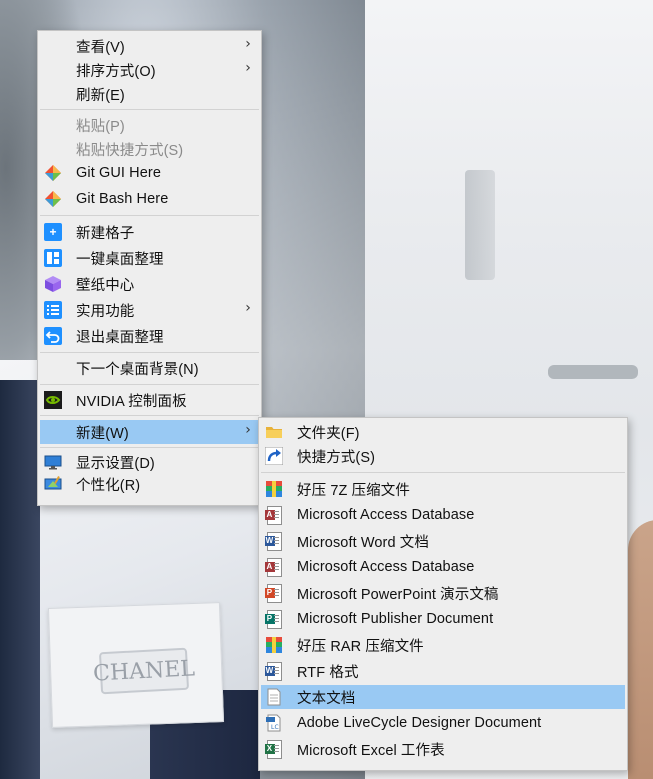  What do you see at coordinates (443, 489) in the screenshot?
I see `submenu-item-7z-archive: 好压 7Z 压缩文件` at bounding box center [443, 489].